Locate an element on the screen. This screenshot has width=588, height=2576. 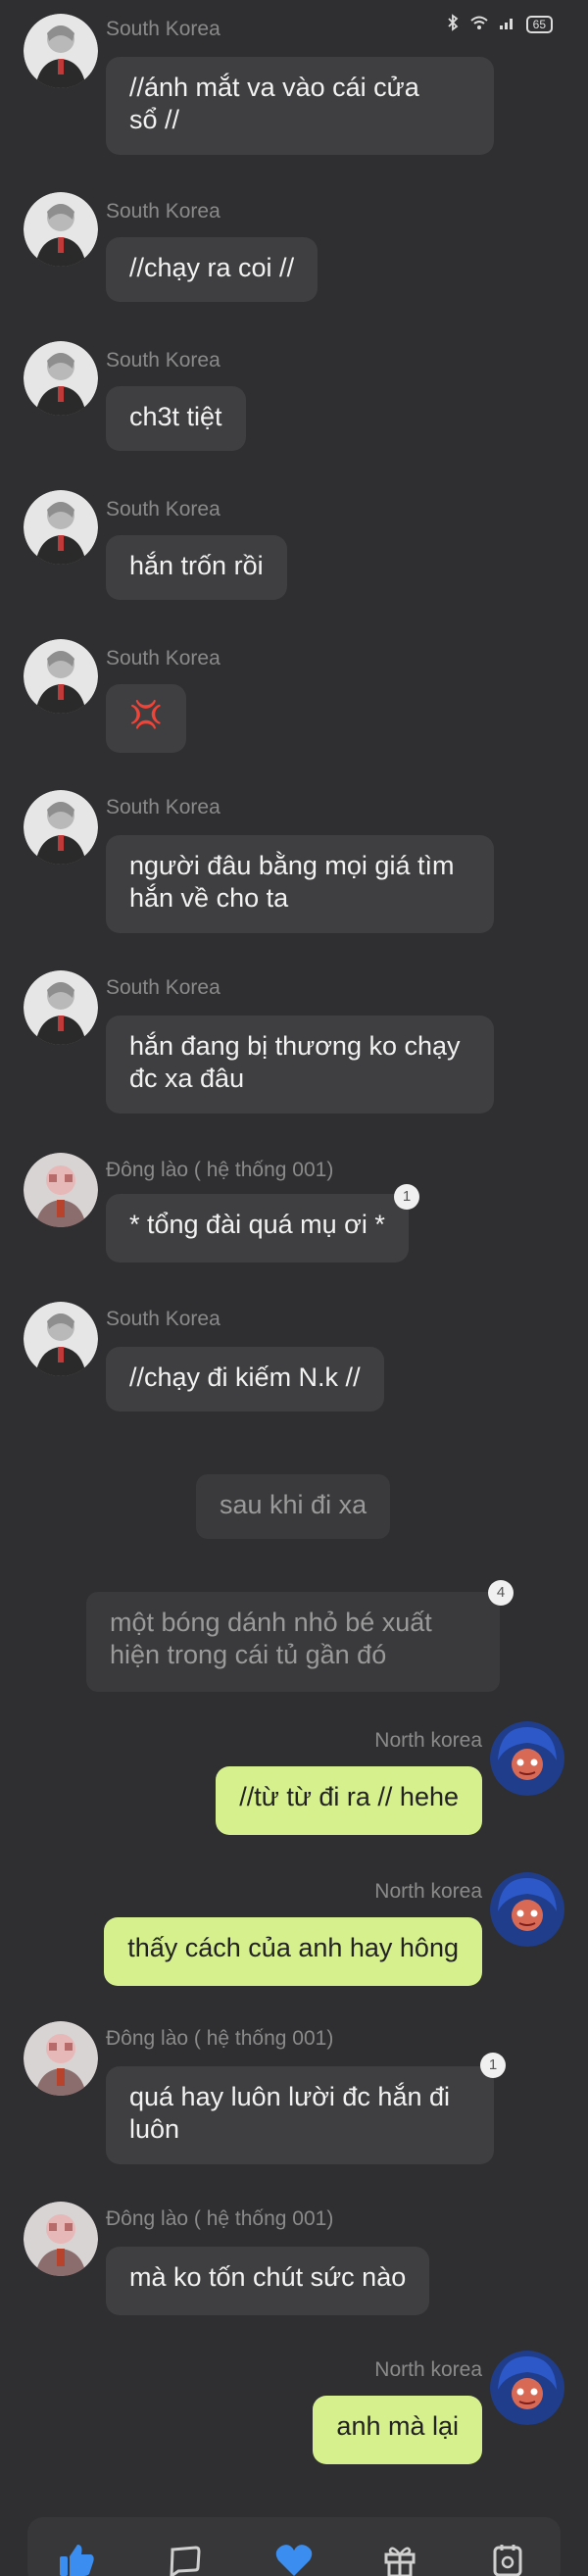
thumbs-up-icon is located at coordinates (76, 2558).